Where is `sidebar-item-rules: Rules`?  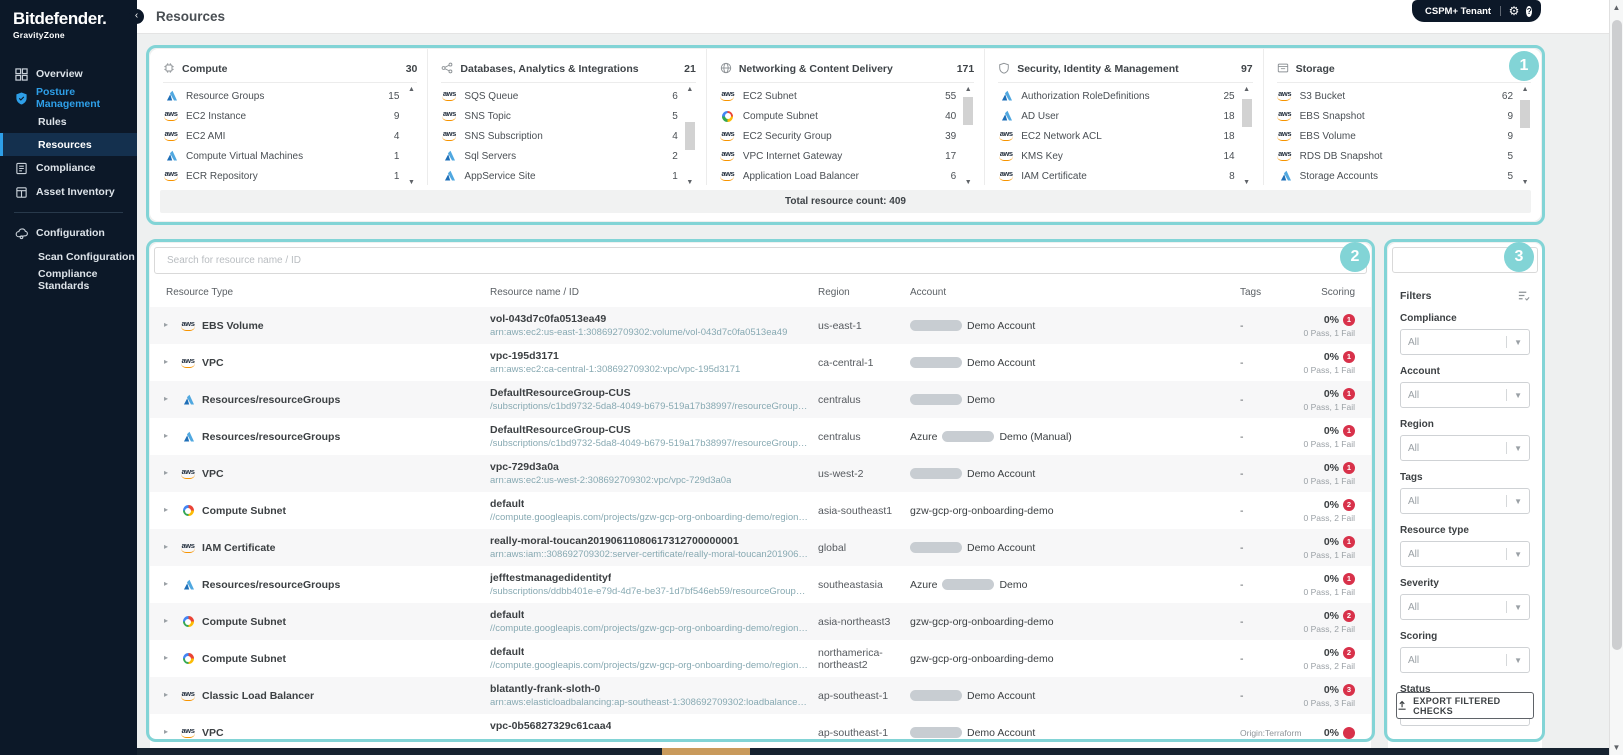 sidebar-item-rules: Rules is located at coordinates (68, 121).